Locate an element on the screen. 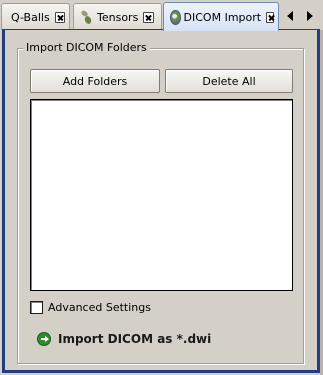 The width and height of the screenshot is (323, 375). arrow-right-icon is located at coordinates (310, 16).